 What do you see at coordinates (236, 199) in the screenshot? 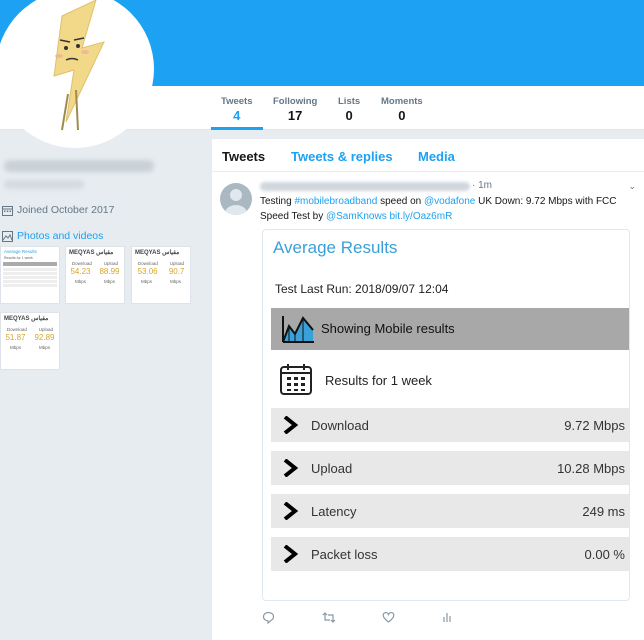
I see `tweet-author-avatar` at bounding box center [236, 199].